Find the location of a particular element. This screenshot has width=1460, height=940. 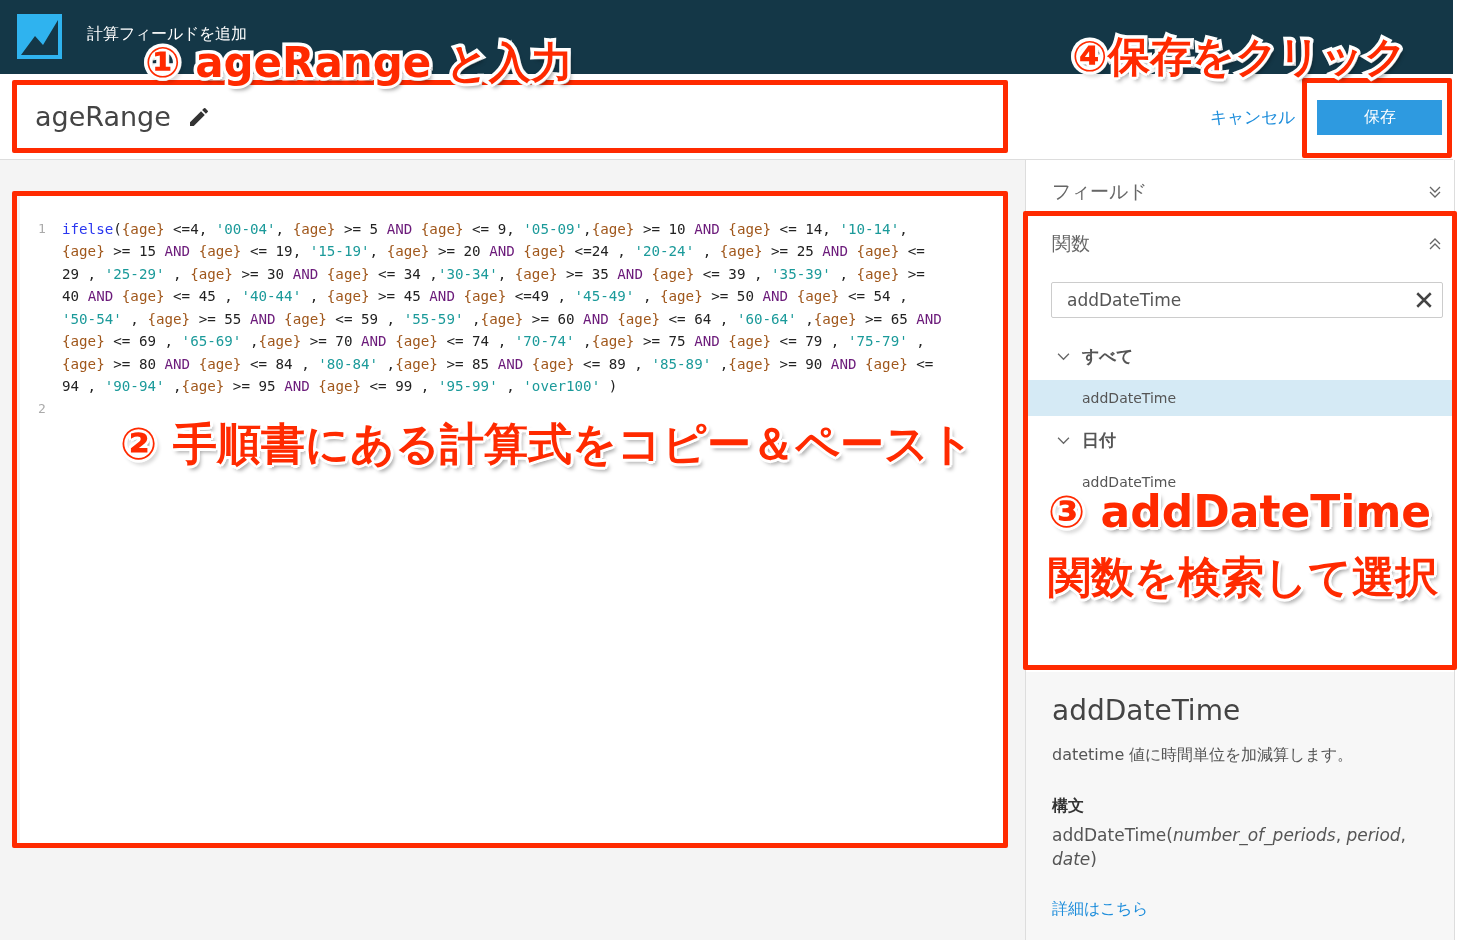

code-line: 40 AND {age} <= 45 , '40-44' , {age} >= 45 AND {age} <=49 , '45-49' , {age} >= 50 AND {age} <= 54 , is located at coordinates (485, 297).